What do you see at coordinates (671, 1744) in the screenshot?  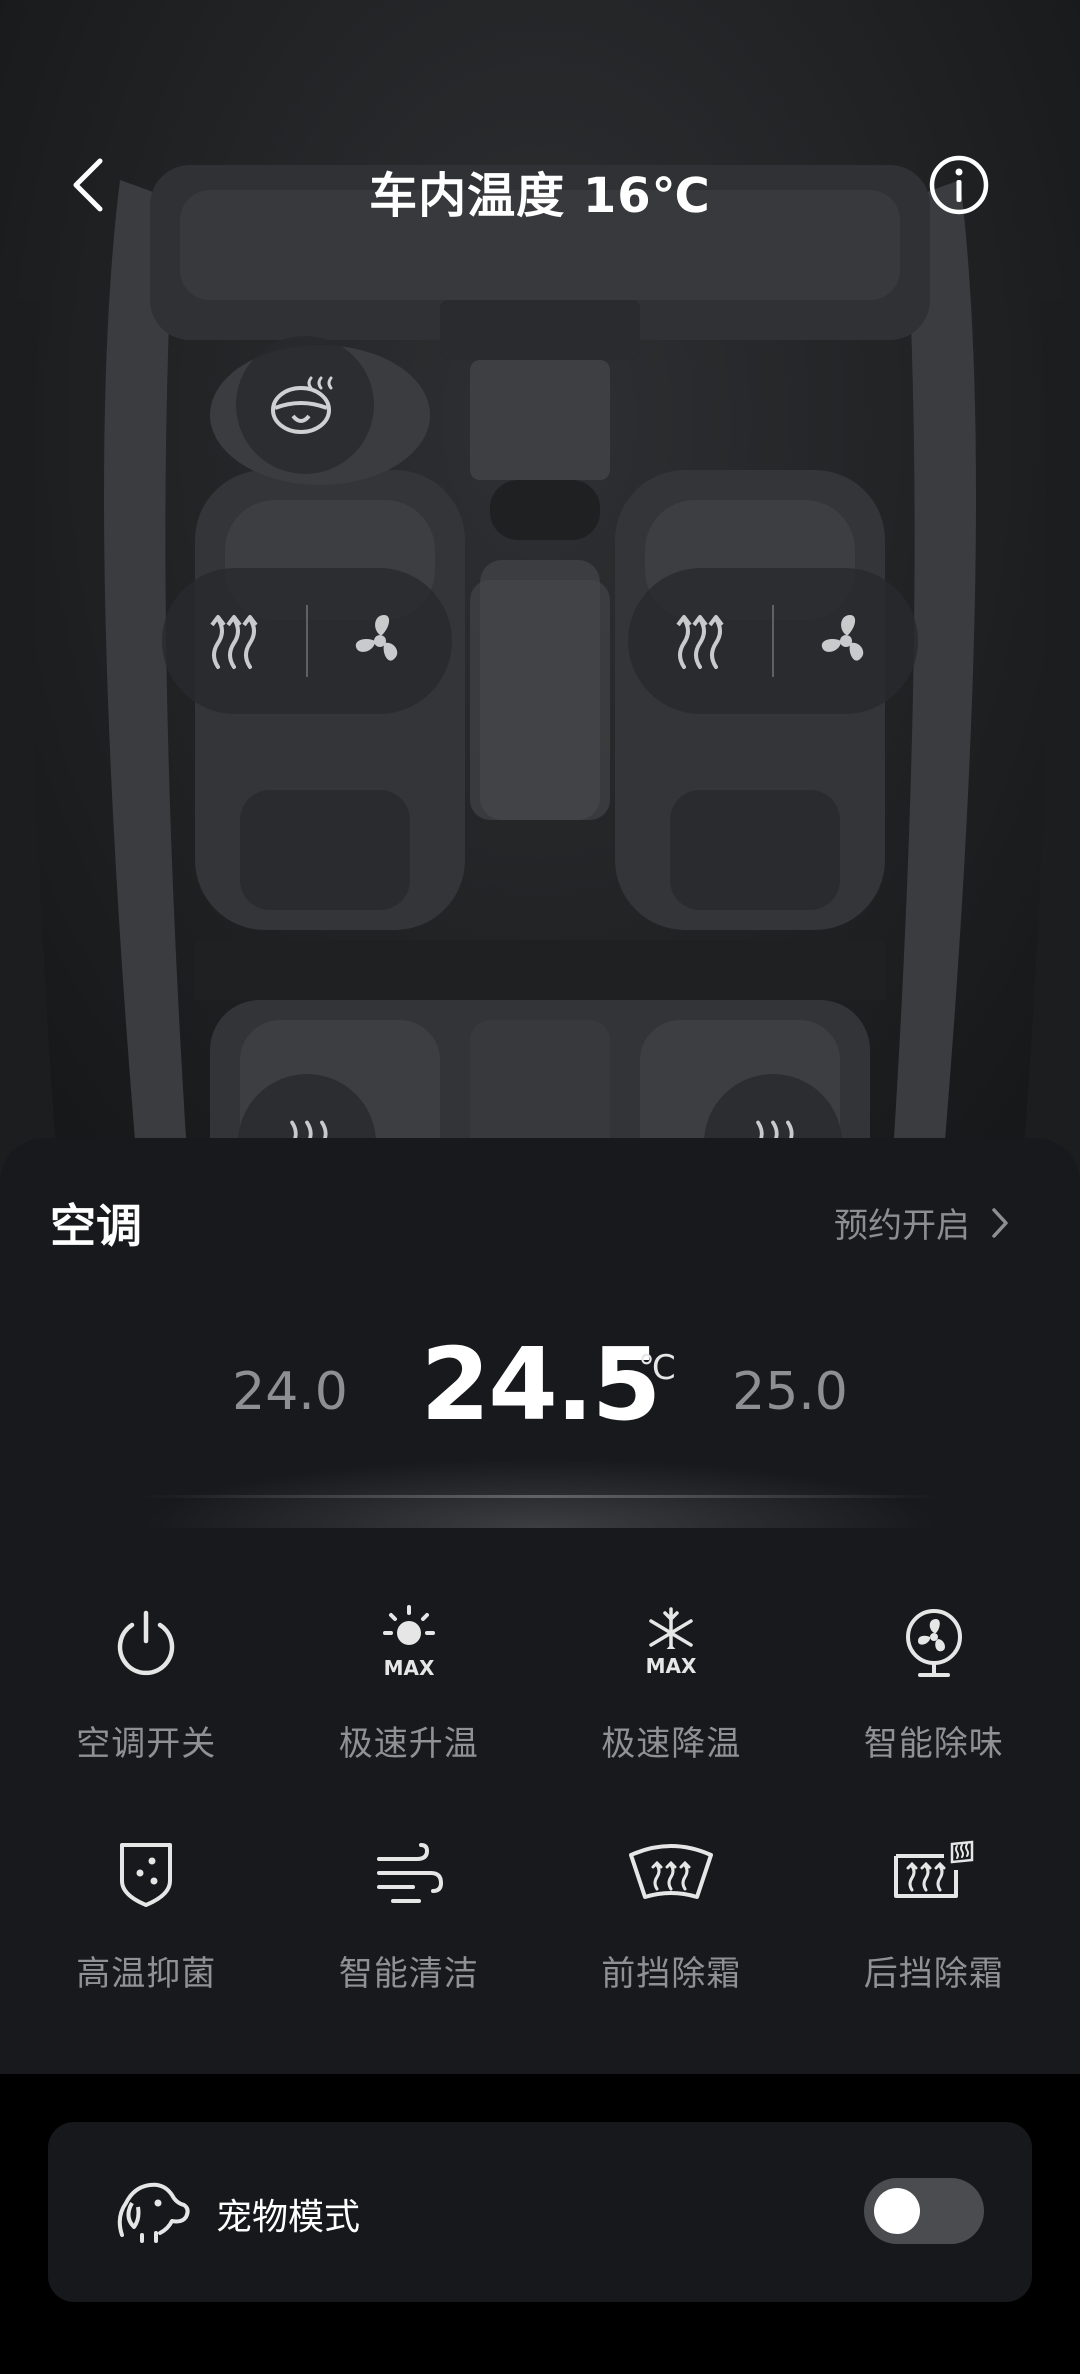 I see `function-label: 极速降温` at bounding box center [671, 1744].